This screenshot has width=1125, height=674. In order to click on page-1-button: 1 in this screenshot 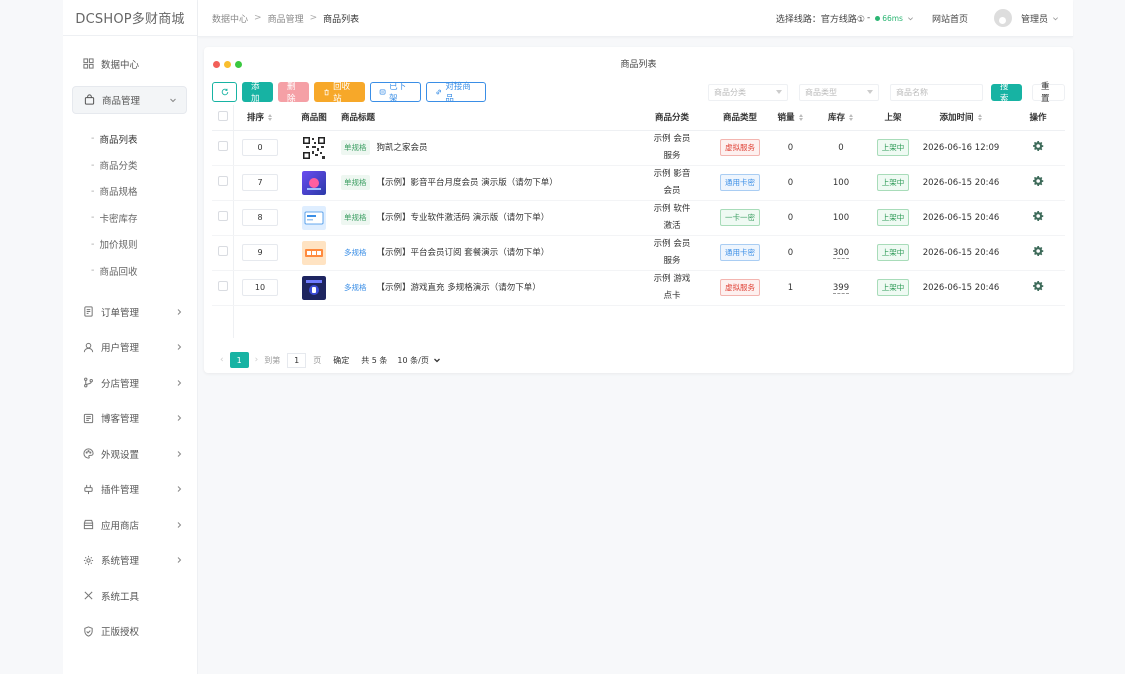, I will do `click(239, 360)`.